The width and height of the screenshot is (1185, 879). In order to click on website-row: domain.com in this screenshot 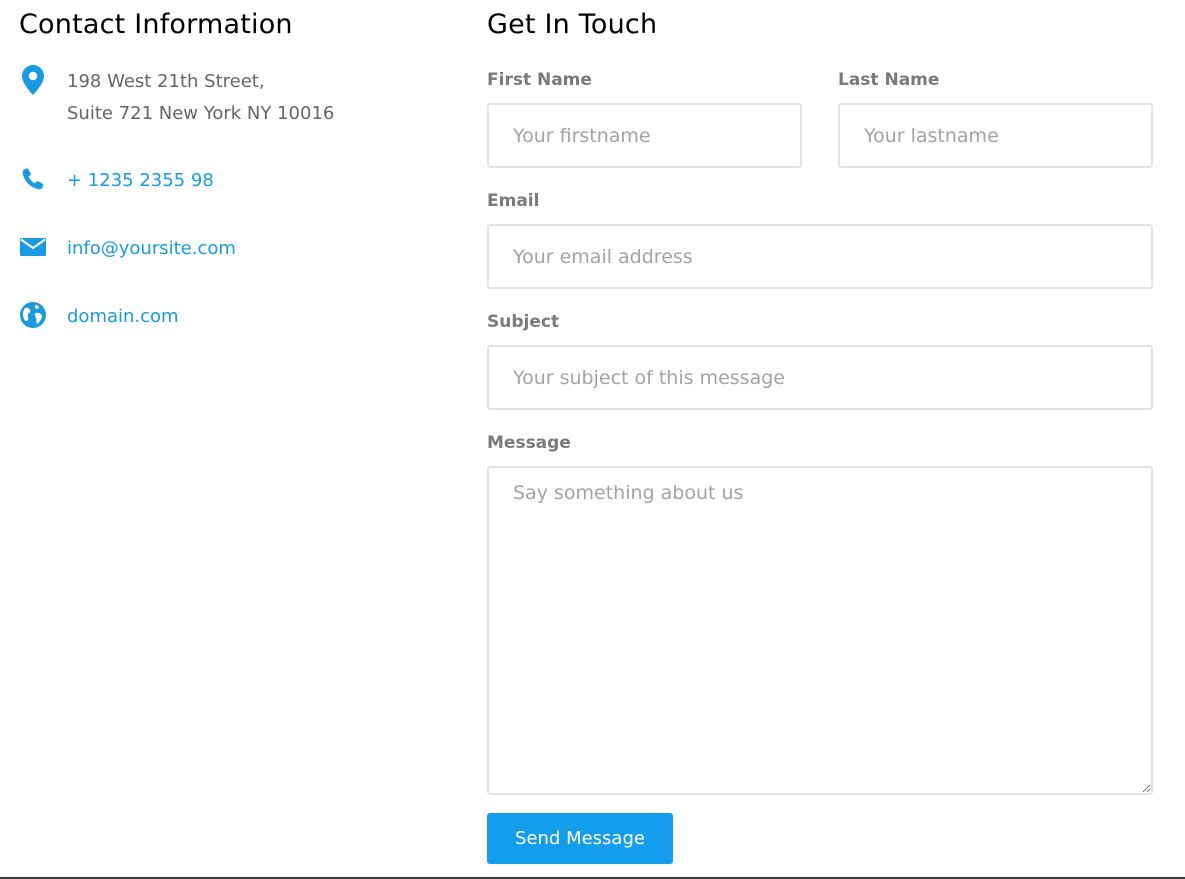, I will do `click(99, 317)`.